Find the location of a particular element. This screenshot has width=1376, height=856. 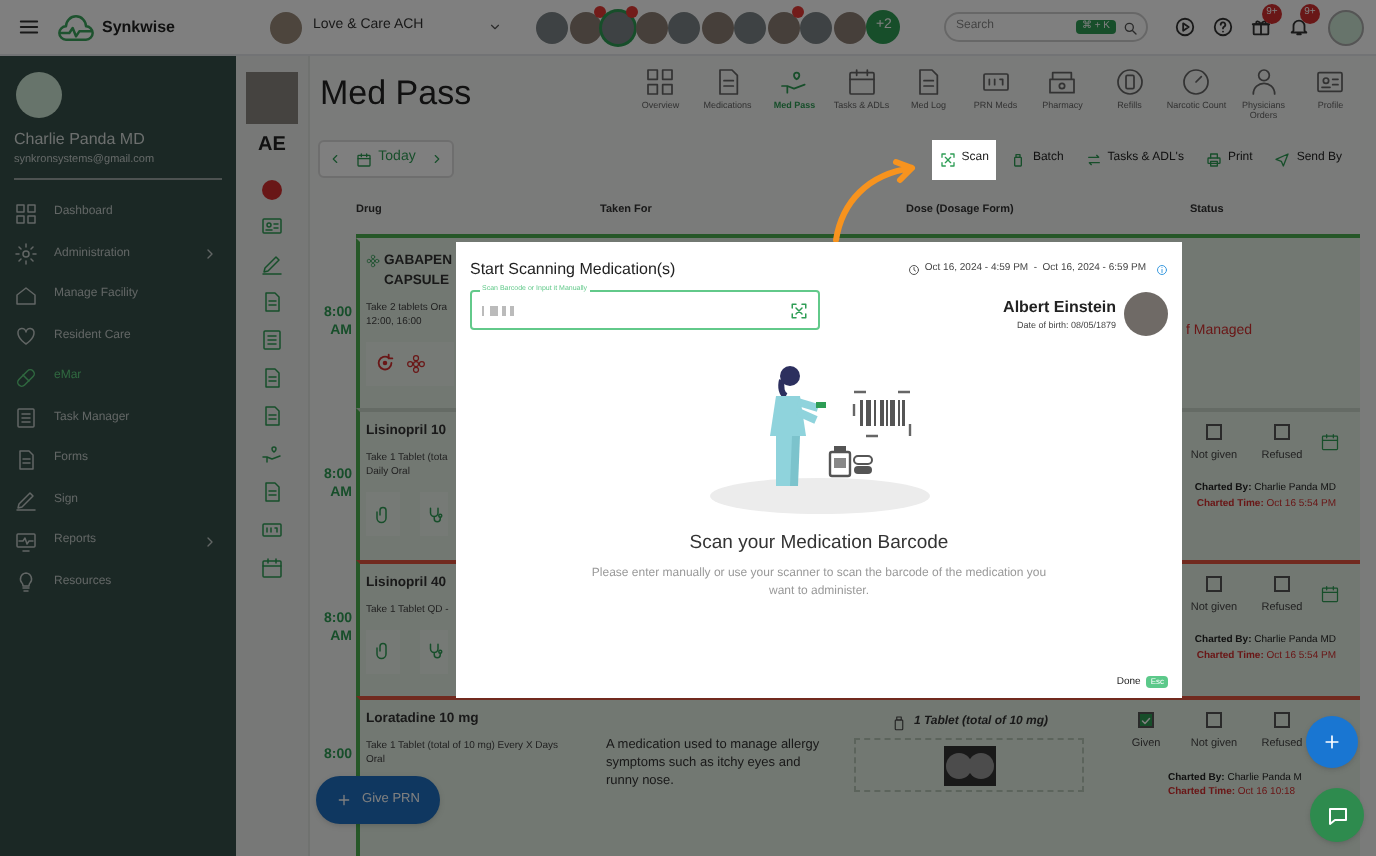

house-icon is located at coordinates (26, 295).